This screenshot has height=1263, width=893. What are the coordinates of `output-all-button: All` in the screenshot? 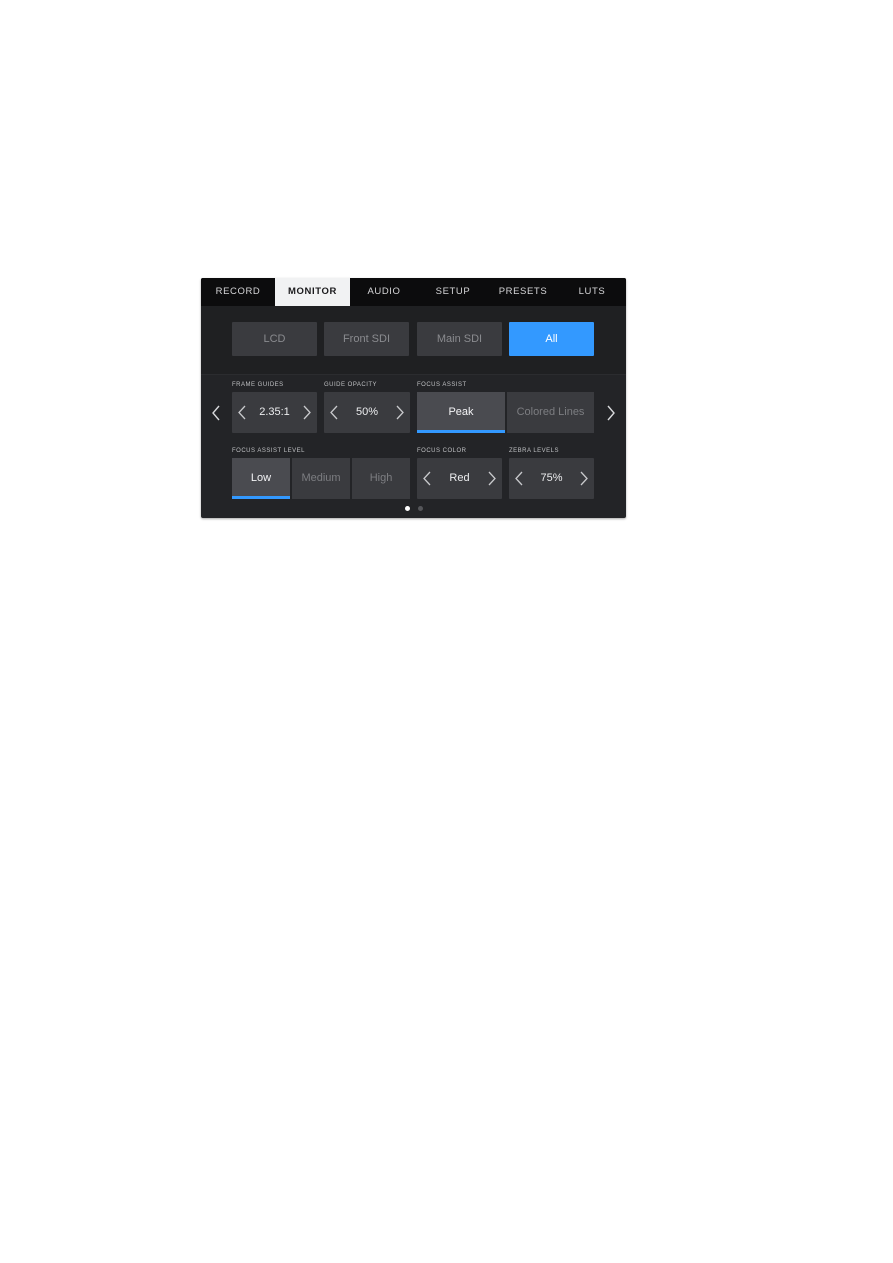 It's located at (551, 339).